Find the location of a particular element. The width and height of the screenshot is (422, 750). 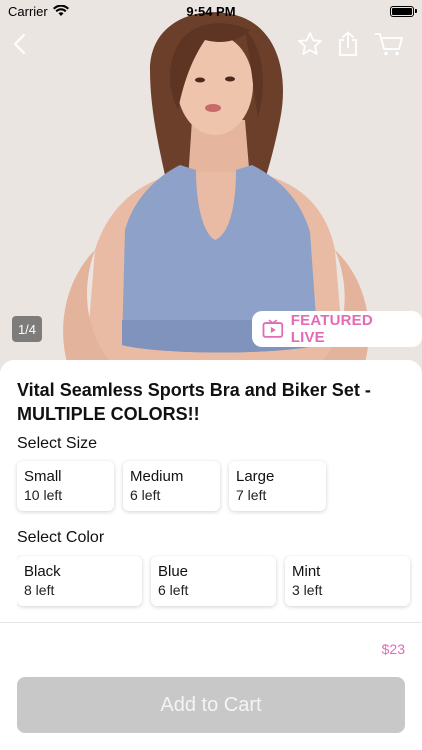

gallery-page-indicator: 1/4 is located at coordinates (27, 329).